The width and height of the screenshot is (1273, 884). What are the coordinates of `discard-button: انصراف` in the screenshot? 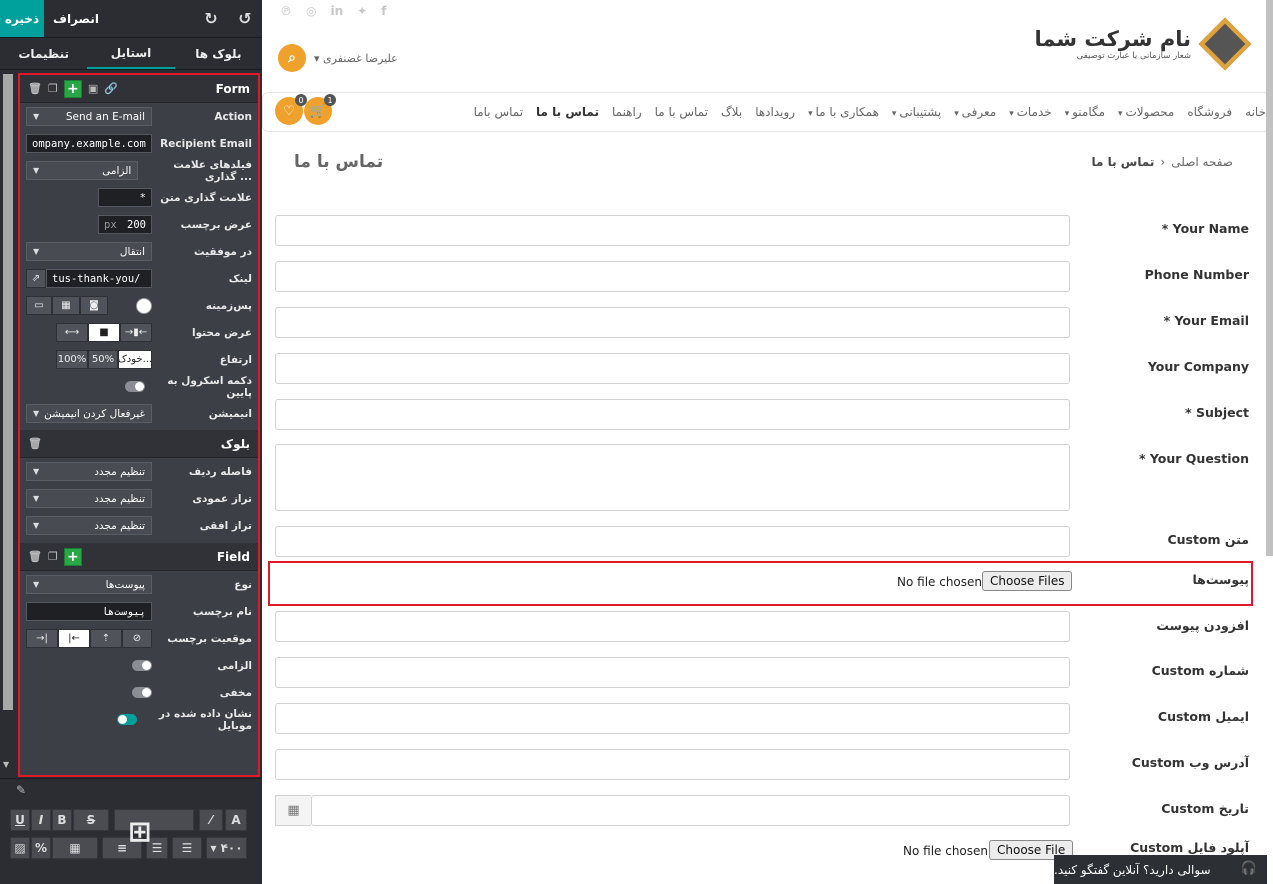 It's located at (76, 18).